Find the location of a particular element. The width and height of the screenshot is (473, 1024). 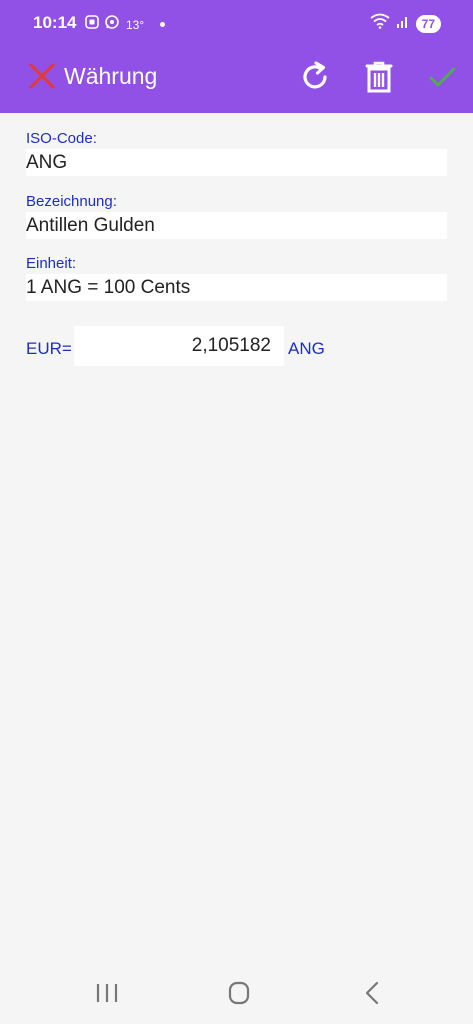

recents-icon is located at coordinates (107, 993).